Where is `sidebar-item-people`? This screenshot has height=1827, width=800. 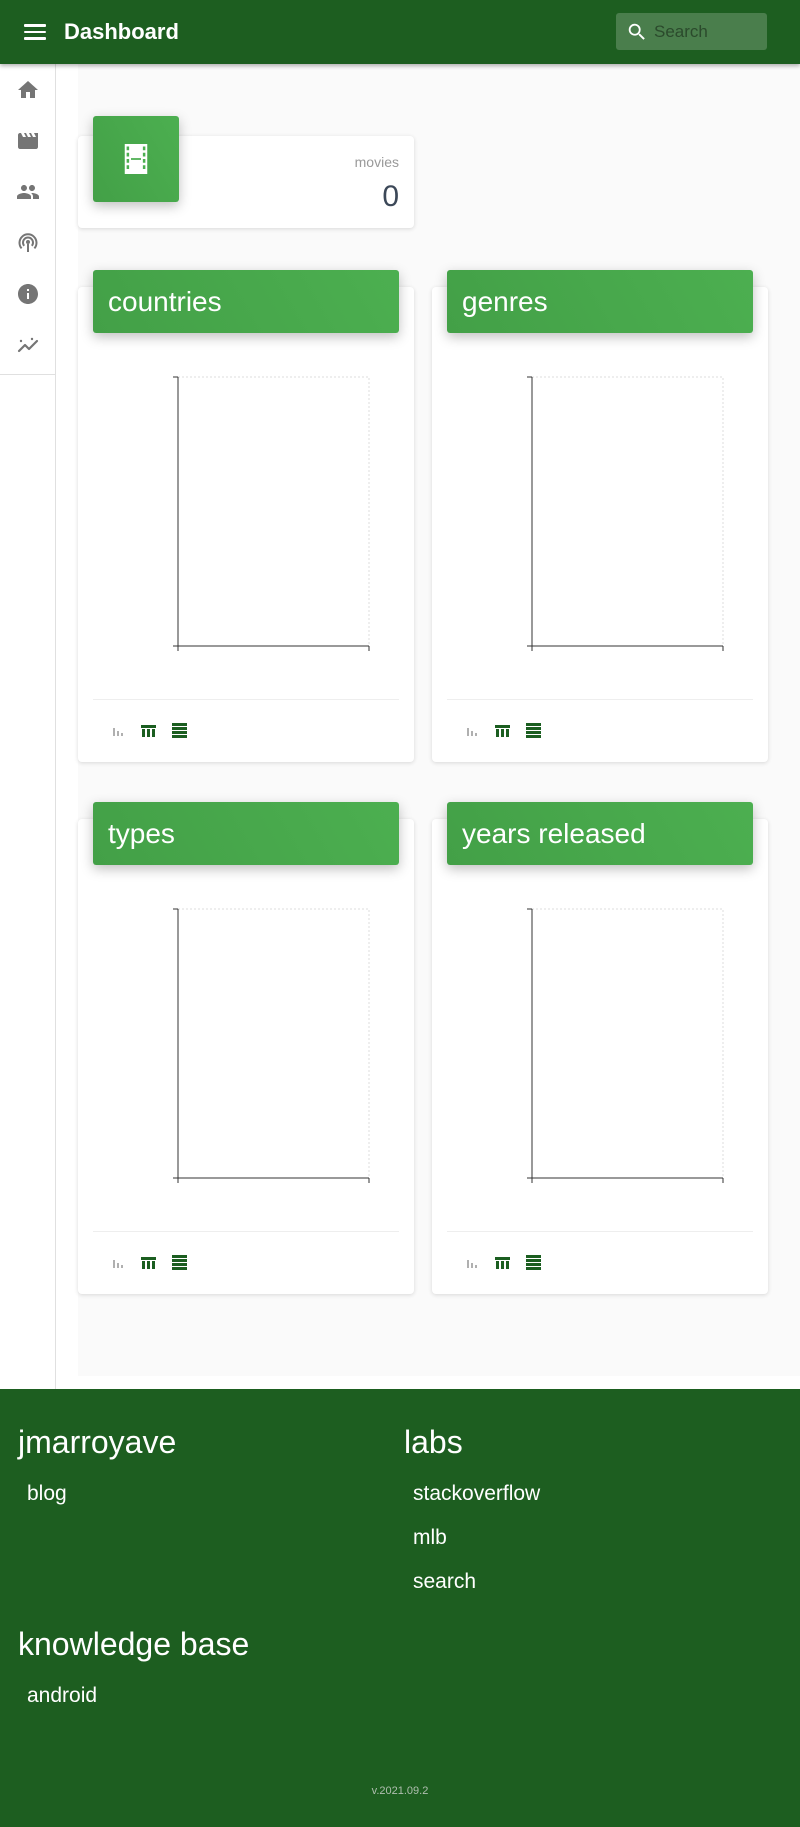 sidebar-item-people is located at coordinates (28, 191).